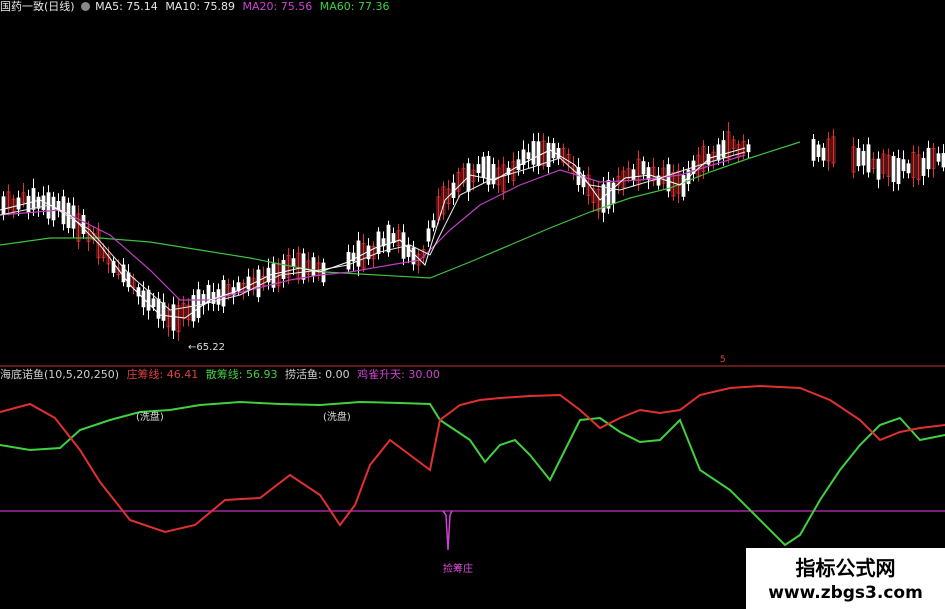 The height and width of the screenshot is (609, 945). Describe the element at coordinates (398, 374) in the screenshot. I see `que-value: 鸡雀升天: 30.00` at that location.